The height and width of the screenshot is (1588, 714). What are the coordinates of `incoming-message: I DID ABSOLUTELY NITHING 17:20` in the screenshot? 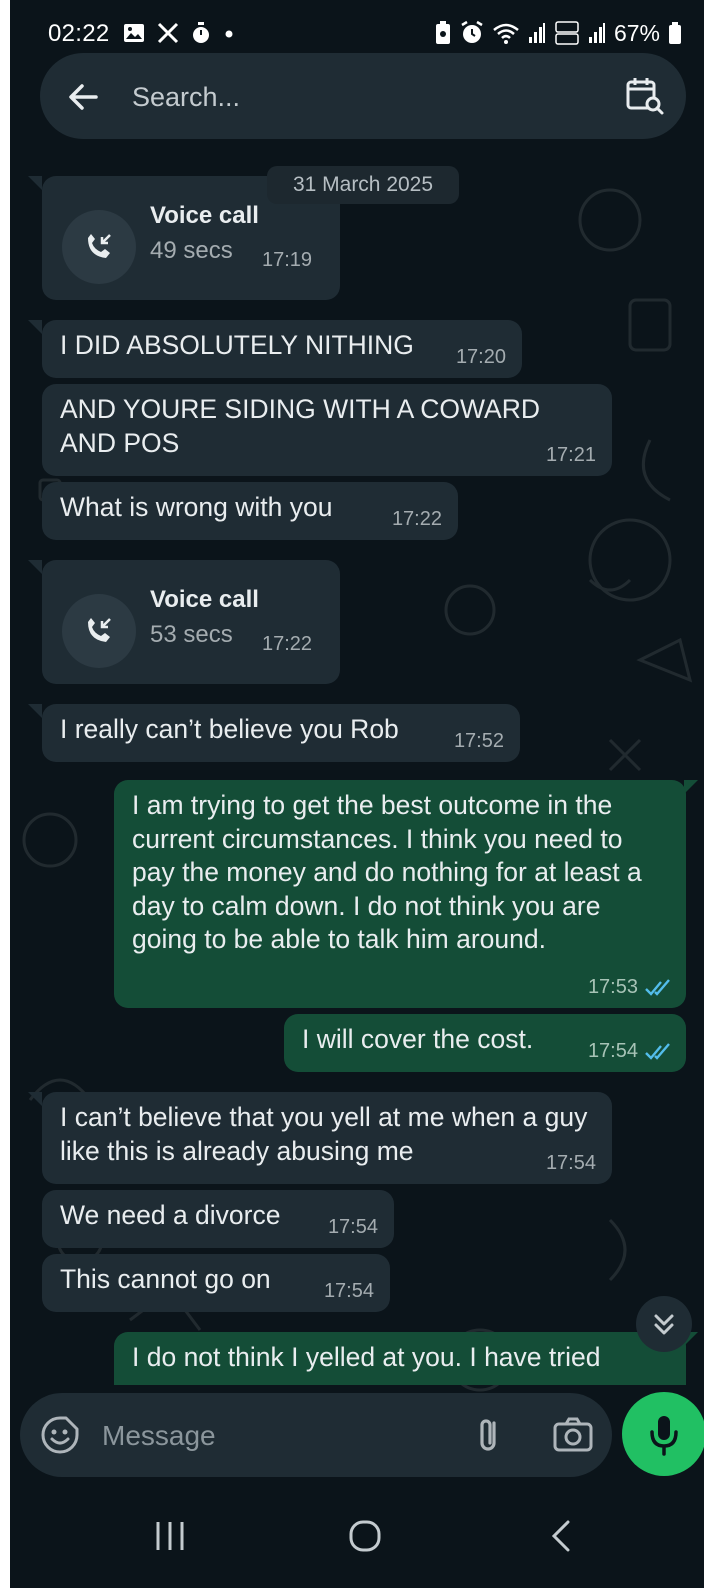 It's located at (282, 349).